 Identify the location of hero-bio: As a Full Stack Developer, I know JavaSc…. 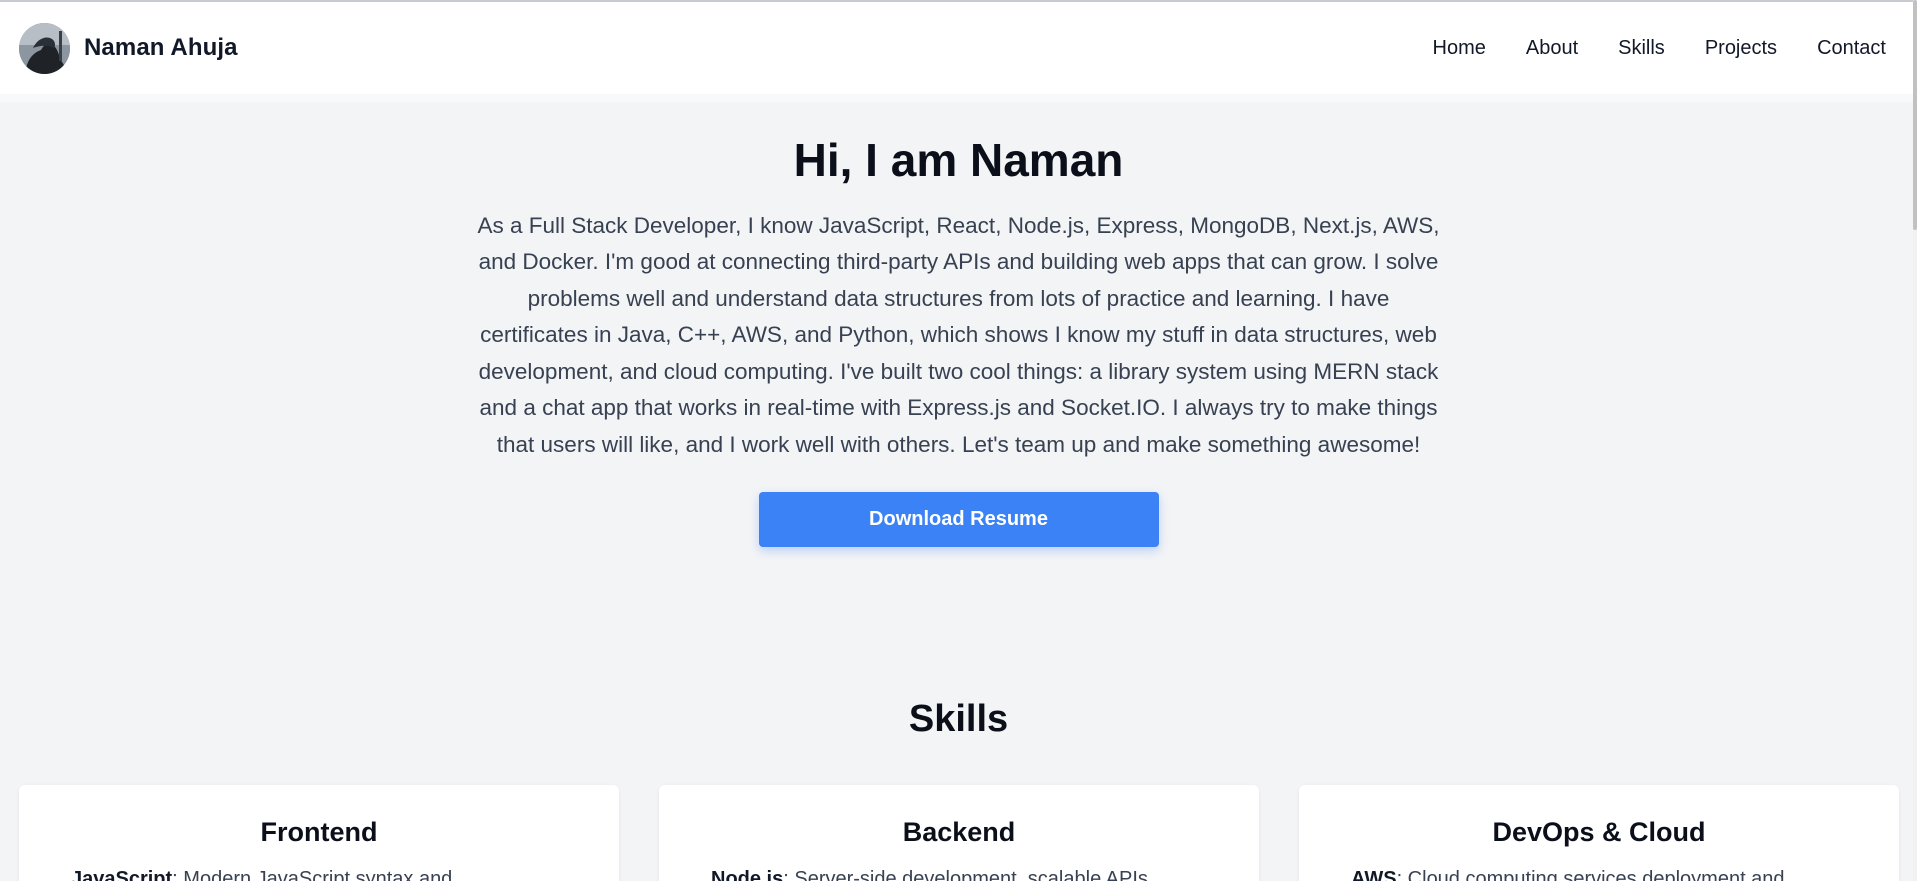
(958, 334).